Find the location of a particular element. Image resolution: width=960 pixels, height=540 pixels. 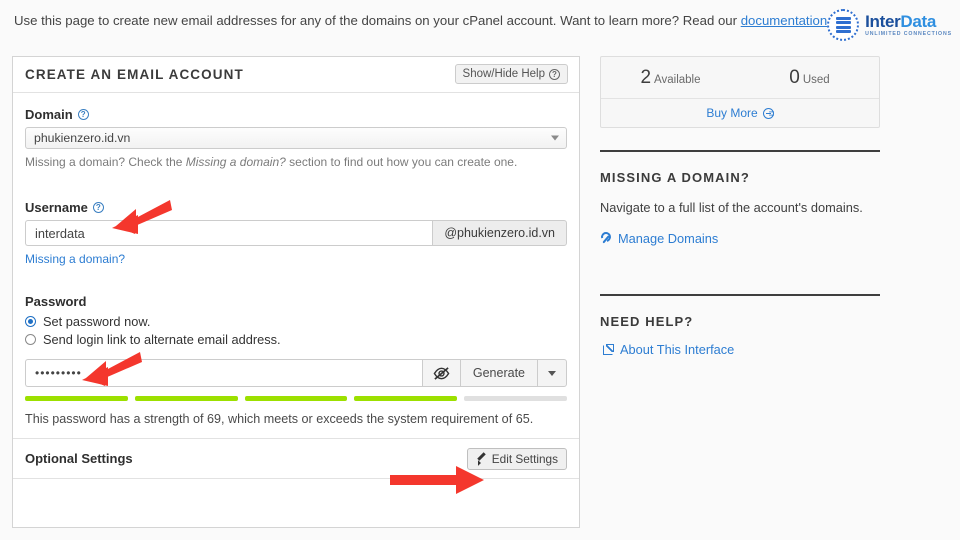

password-options-dropdown-button is located at coordinates (552, 373).